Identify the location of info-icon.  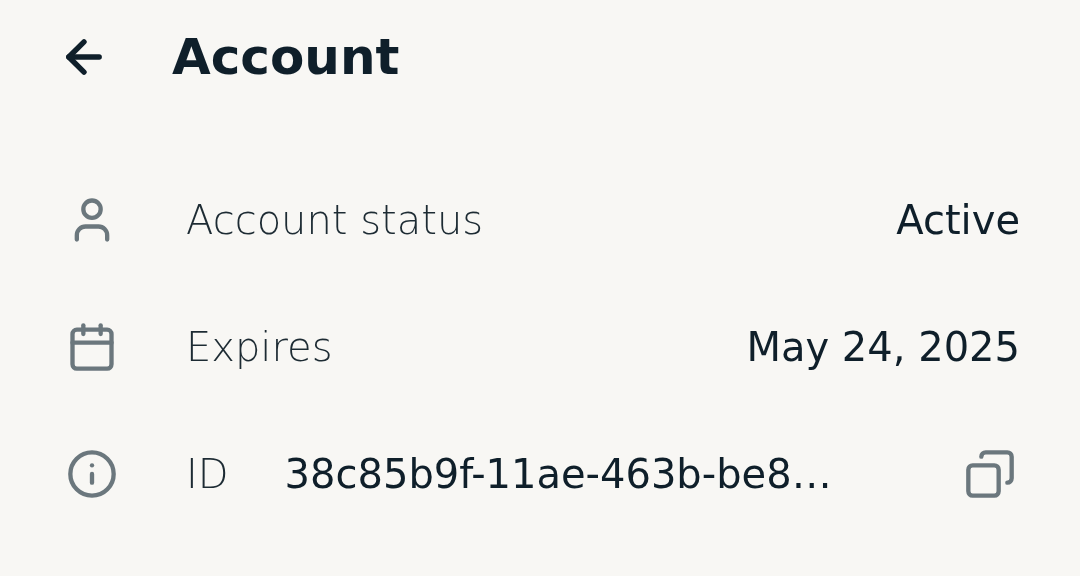
(92, 473).